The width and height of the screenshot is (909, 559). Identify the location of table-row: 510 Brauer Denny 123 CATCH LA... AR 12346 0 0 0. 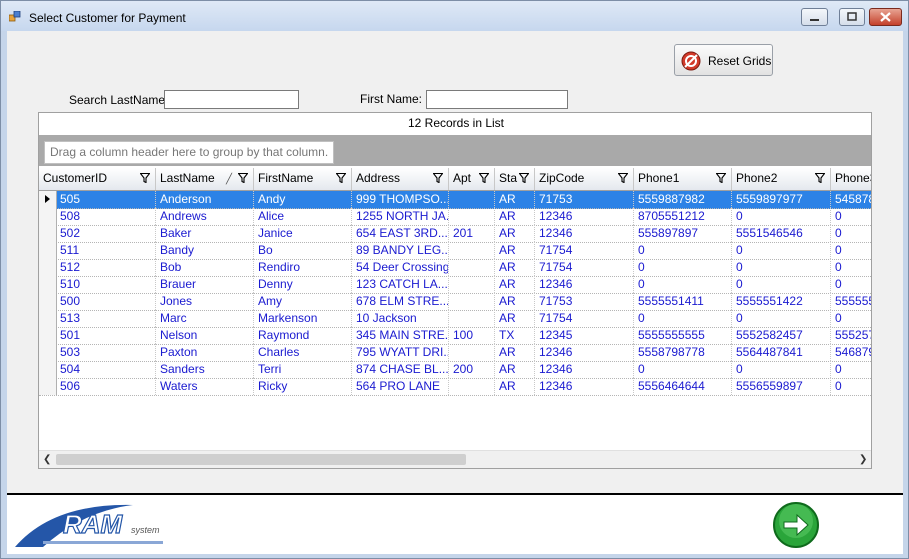
(455, 285).